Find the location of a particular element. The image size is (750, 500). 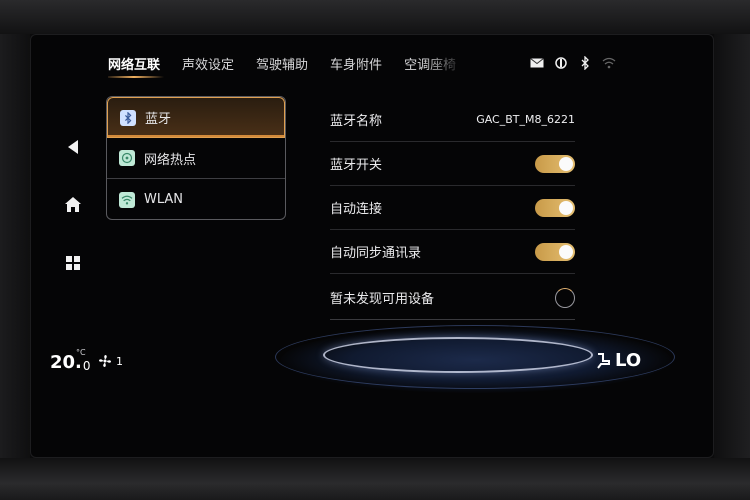

dashboard-trim-bottom is located at coordinates (375, 479).